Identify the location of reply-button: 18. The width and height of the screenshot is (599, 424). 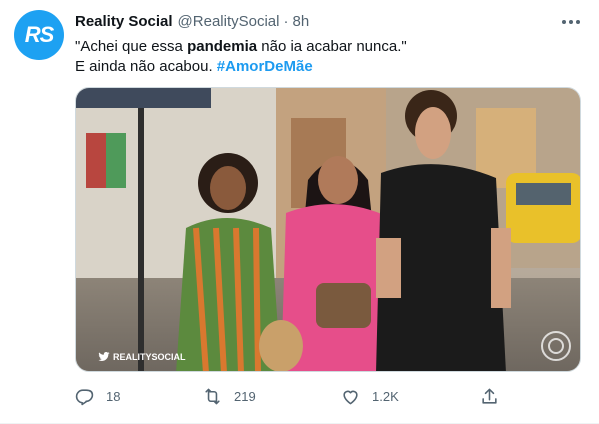
(97, 396).